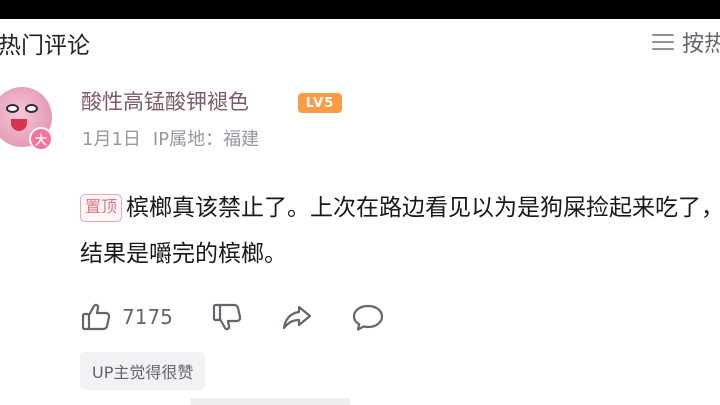 Image resolution: width=720 pixels, height=405 pixels. I want to click on level-badge: LV5, so click(320, 103).